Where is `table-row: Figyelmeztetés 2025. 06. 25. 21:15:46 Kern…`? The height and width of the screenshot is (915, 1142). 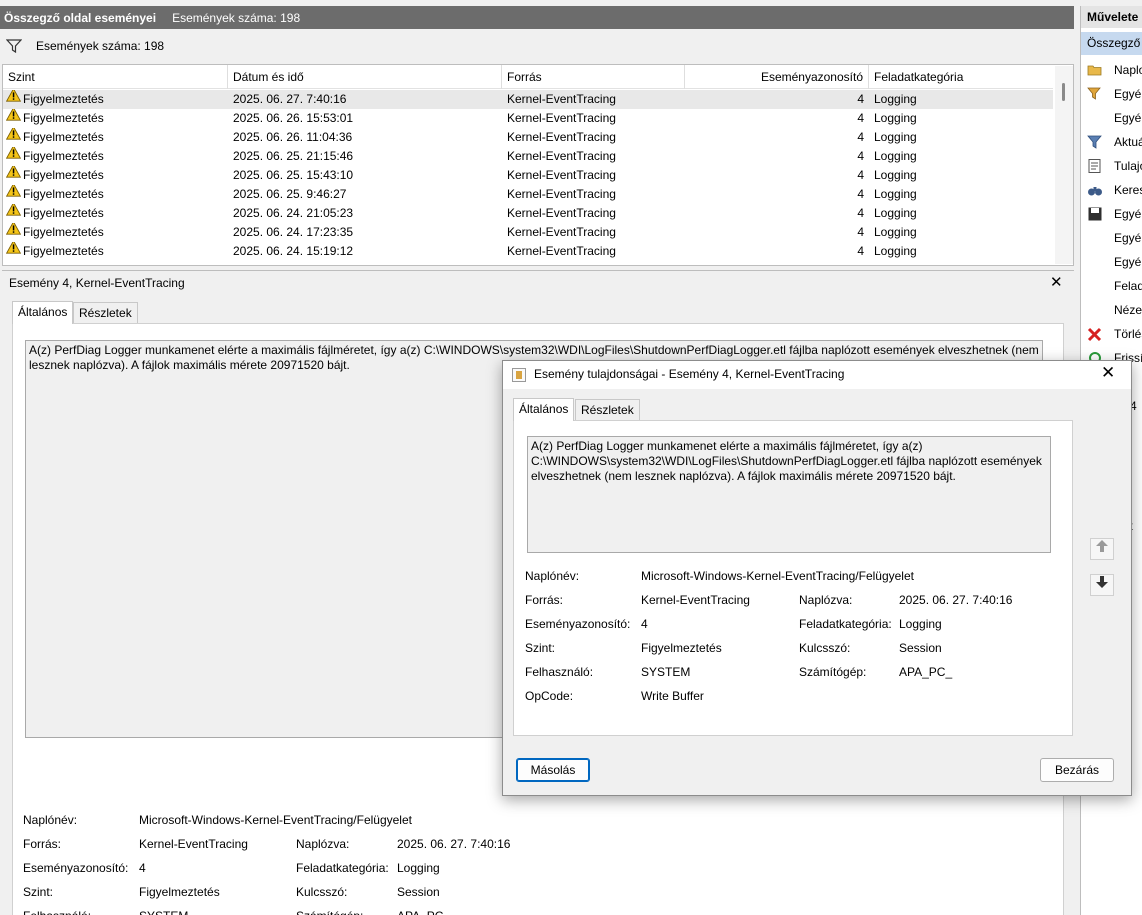
table-row: Figyelmeztetés 2025. 06. 25. 21:15:46 Kern… is located at coordinates (528, 156).